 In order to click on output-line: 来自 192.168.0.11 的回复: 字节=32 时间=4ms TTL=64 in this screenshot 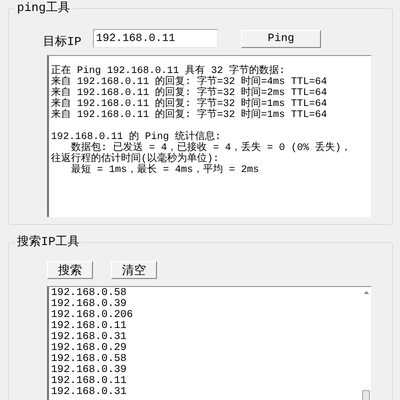, I will do `click(189, 82)`.